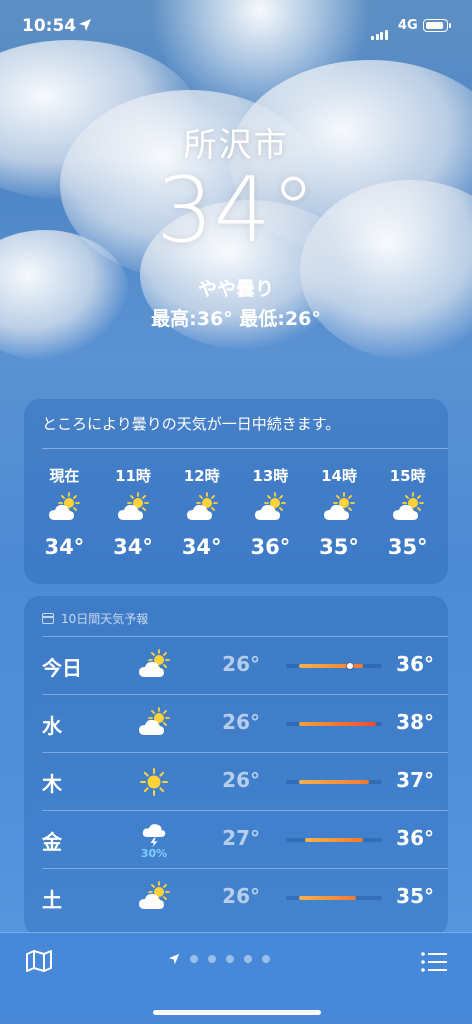 This screenshot has height=1024, width=472. I want to click on hour-label: 現在, so click(64, 476).